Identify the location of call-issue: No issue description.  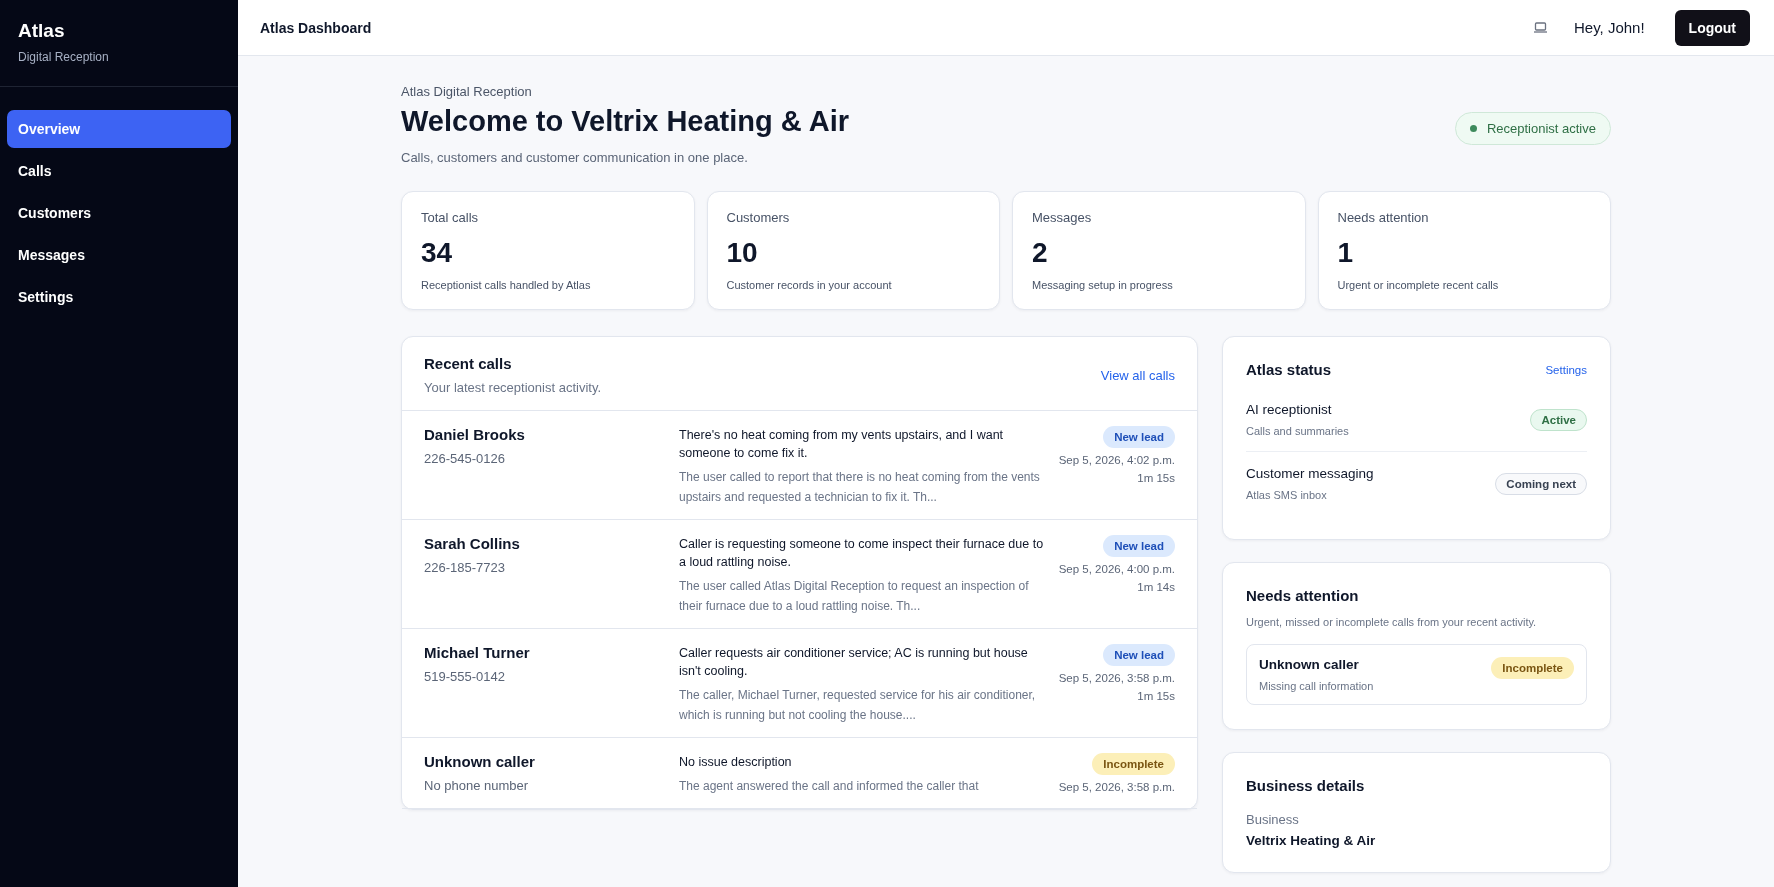
(736, 762).